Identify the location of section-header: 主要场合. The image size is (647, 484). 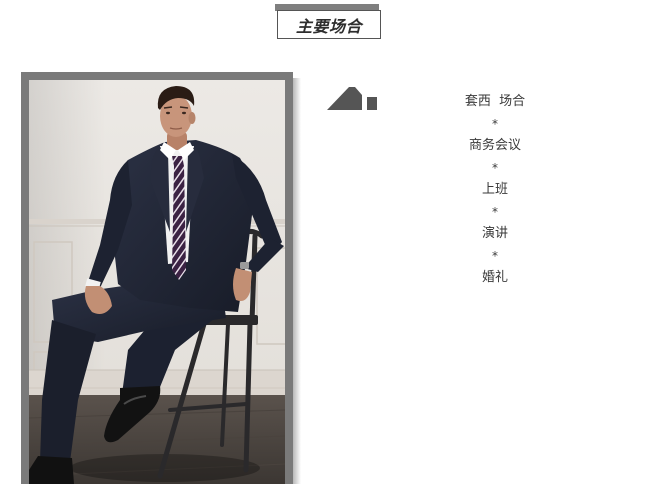
(329, 24).